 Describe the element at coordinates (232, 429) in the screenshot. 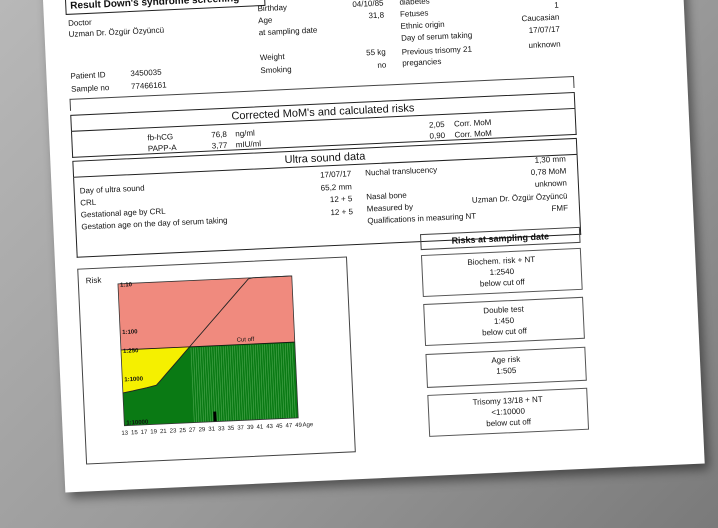

I see `x-tick-label: 35` at that location.